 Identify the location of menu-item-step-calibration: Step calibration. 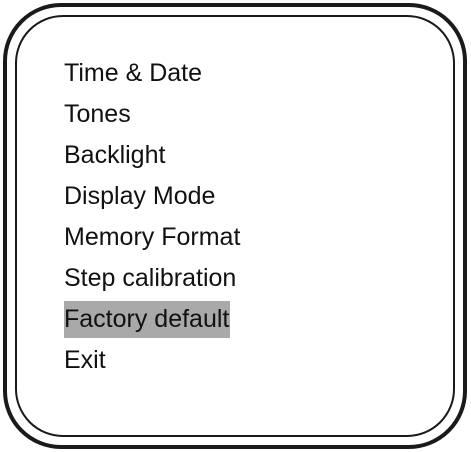
(152, 280).